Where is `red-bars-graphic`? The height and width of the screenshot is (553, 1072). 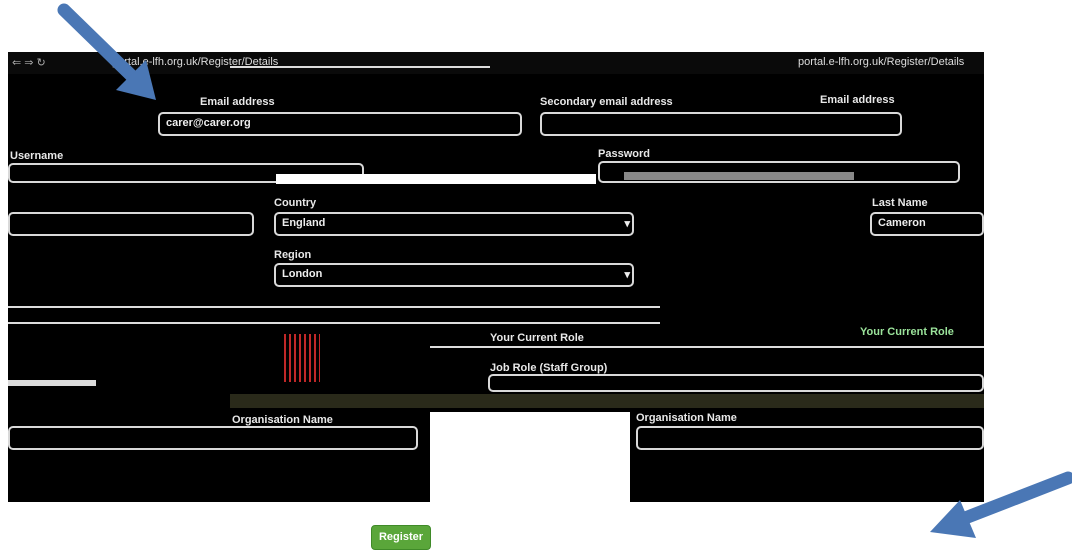 red-bars-graphic is located at coordinates (302, 358).